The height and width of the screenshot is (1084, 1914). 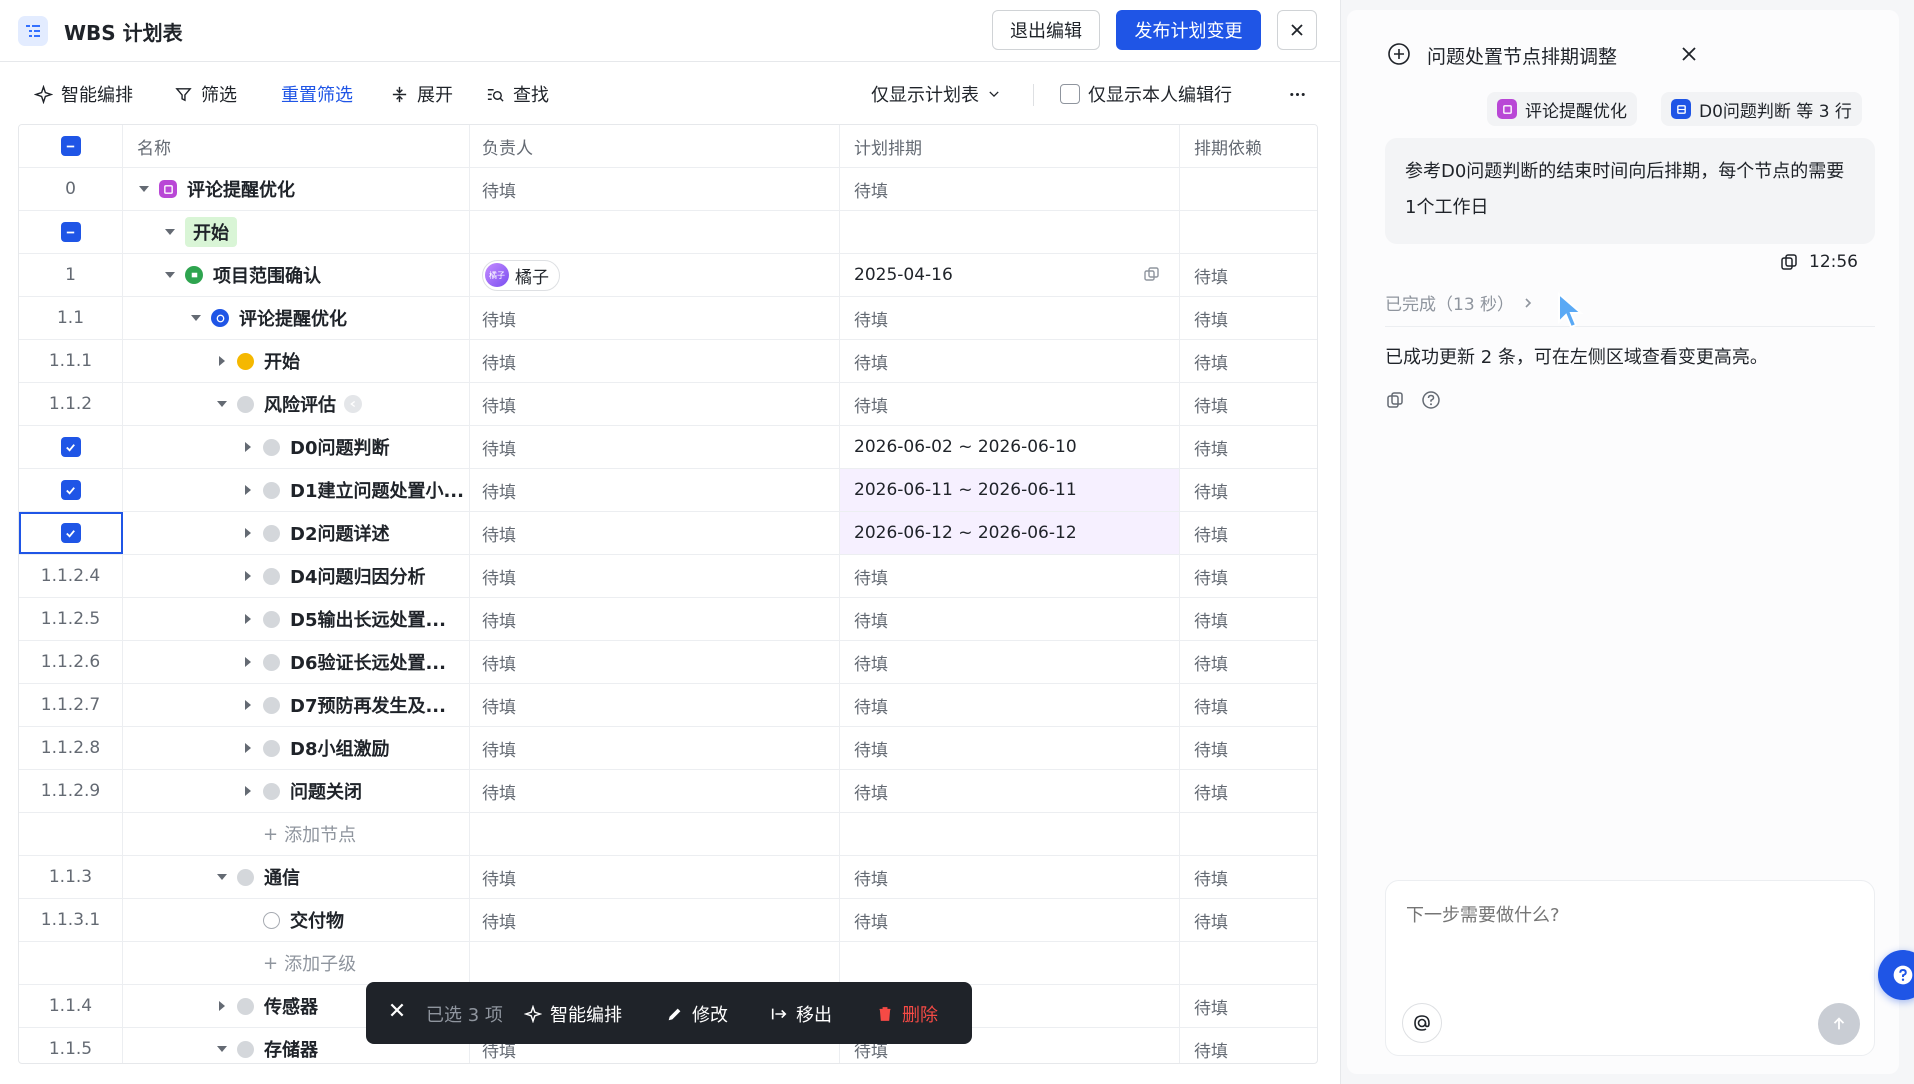 I want to click on find-button: 查找, so click(x=517, y=94).